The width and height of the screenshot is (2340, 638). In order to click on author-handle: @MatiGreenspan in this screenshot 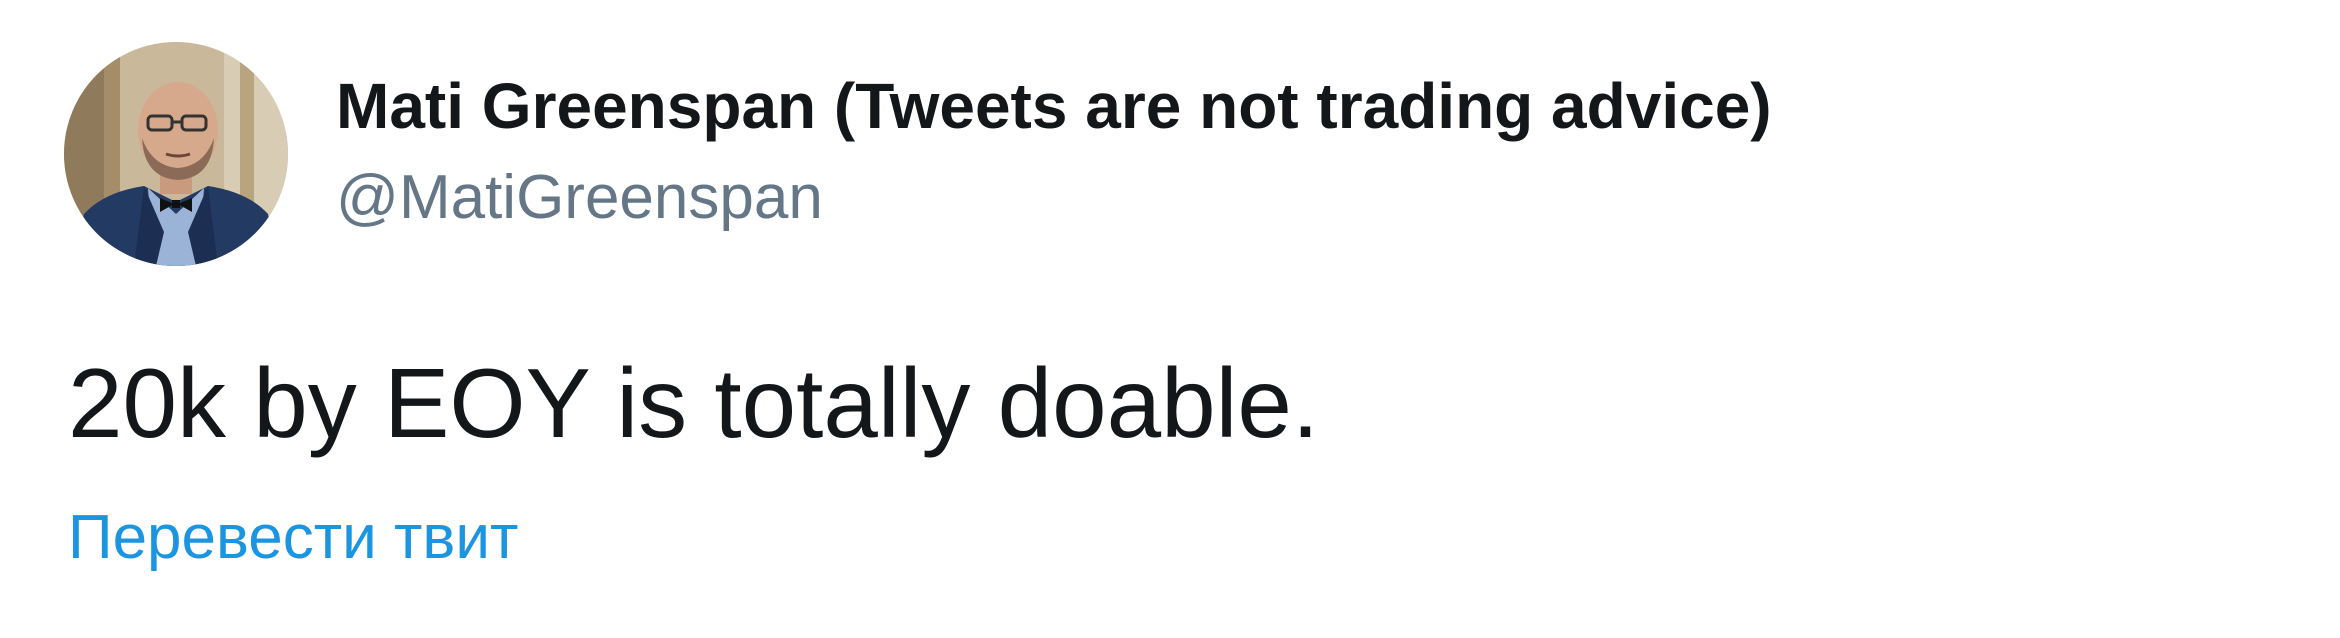, I will do `click(579, 198)`.